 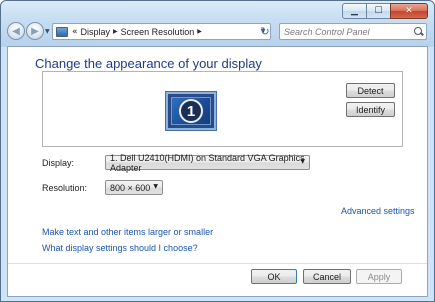 I want to click on refresh-button: ↻, so click(x=265, y=31).